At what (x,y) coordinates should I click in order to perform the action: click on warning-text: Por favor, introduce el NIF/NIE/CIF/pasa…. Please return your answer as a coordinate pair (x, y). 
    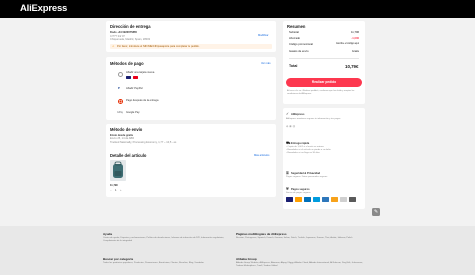
    Looking at the image, I should click on (158, 46).